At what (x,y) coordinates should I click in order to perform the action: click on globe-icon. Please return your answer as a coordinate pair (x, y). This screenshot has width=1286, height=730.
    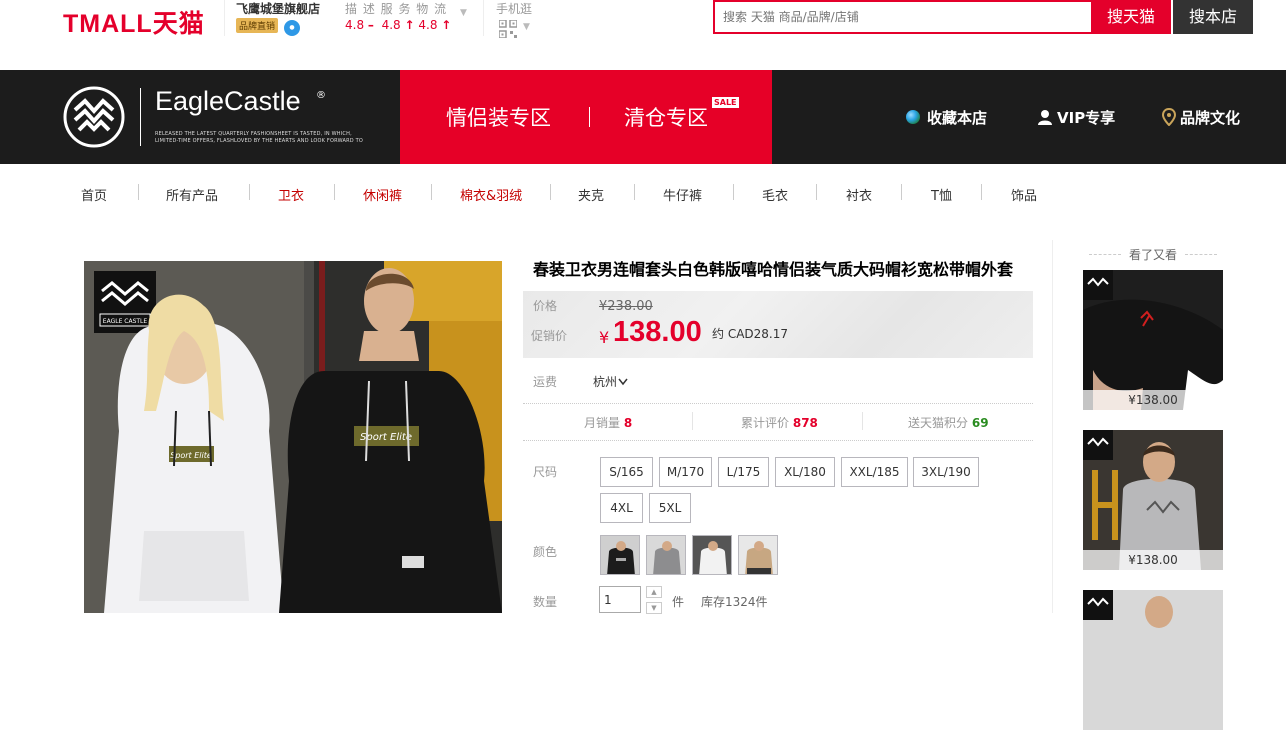
    Looking at the image, I should click on (913, 117).